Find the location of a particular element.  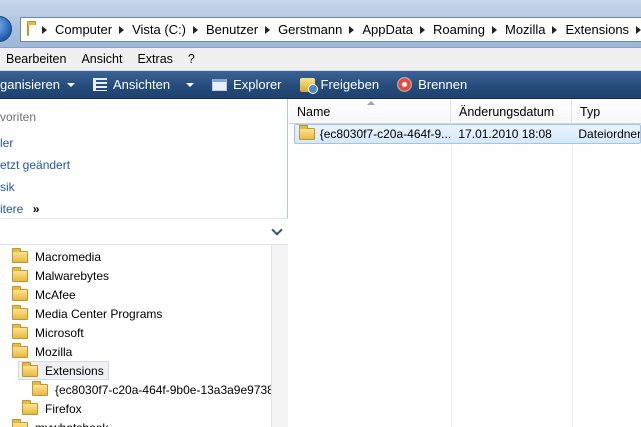

open-folder-icon is located at coordinates (30, 369).